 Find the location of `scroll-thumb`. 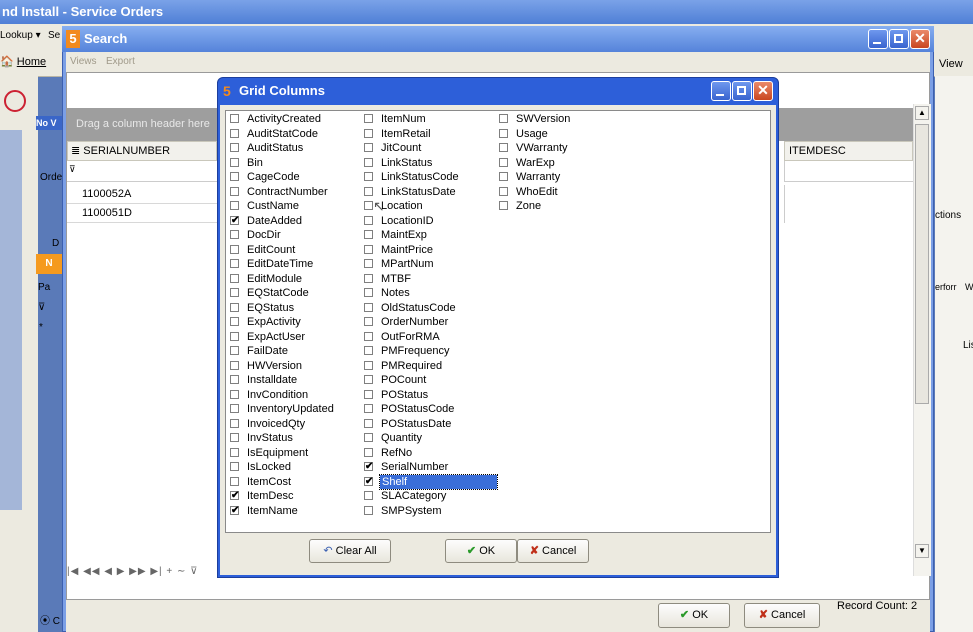

scroll-thumb is located at coordinates (922, 264).